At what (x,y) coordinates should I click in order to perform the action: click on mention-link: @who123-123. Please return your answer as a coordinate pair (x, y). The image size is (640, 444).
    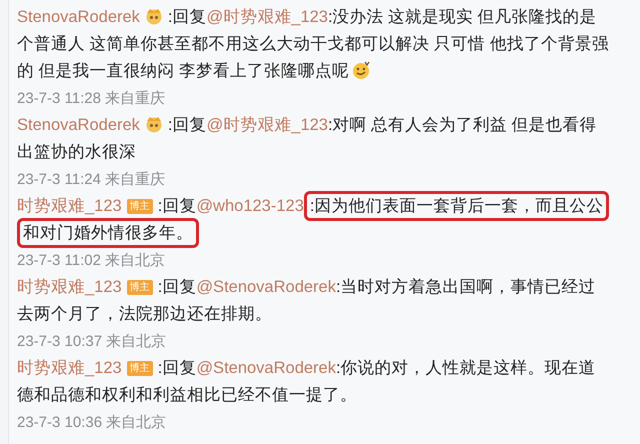
    Looking at the image, I should click on (250, 206).